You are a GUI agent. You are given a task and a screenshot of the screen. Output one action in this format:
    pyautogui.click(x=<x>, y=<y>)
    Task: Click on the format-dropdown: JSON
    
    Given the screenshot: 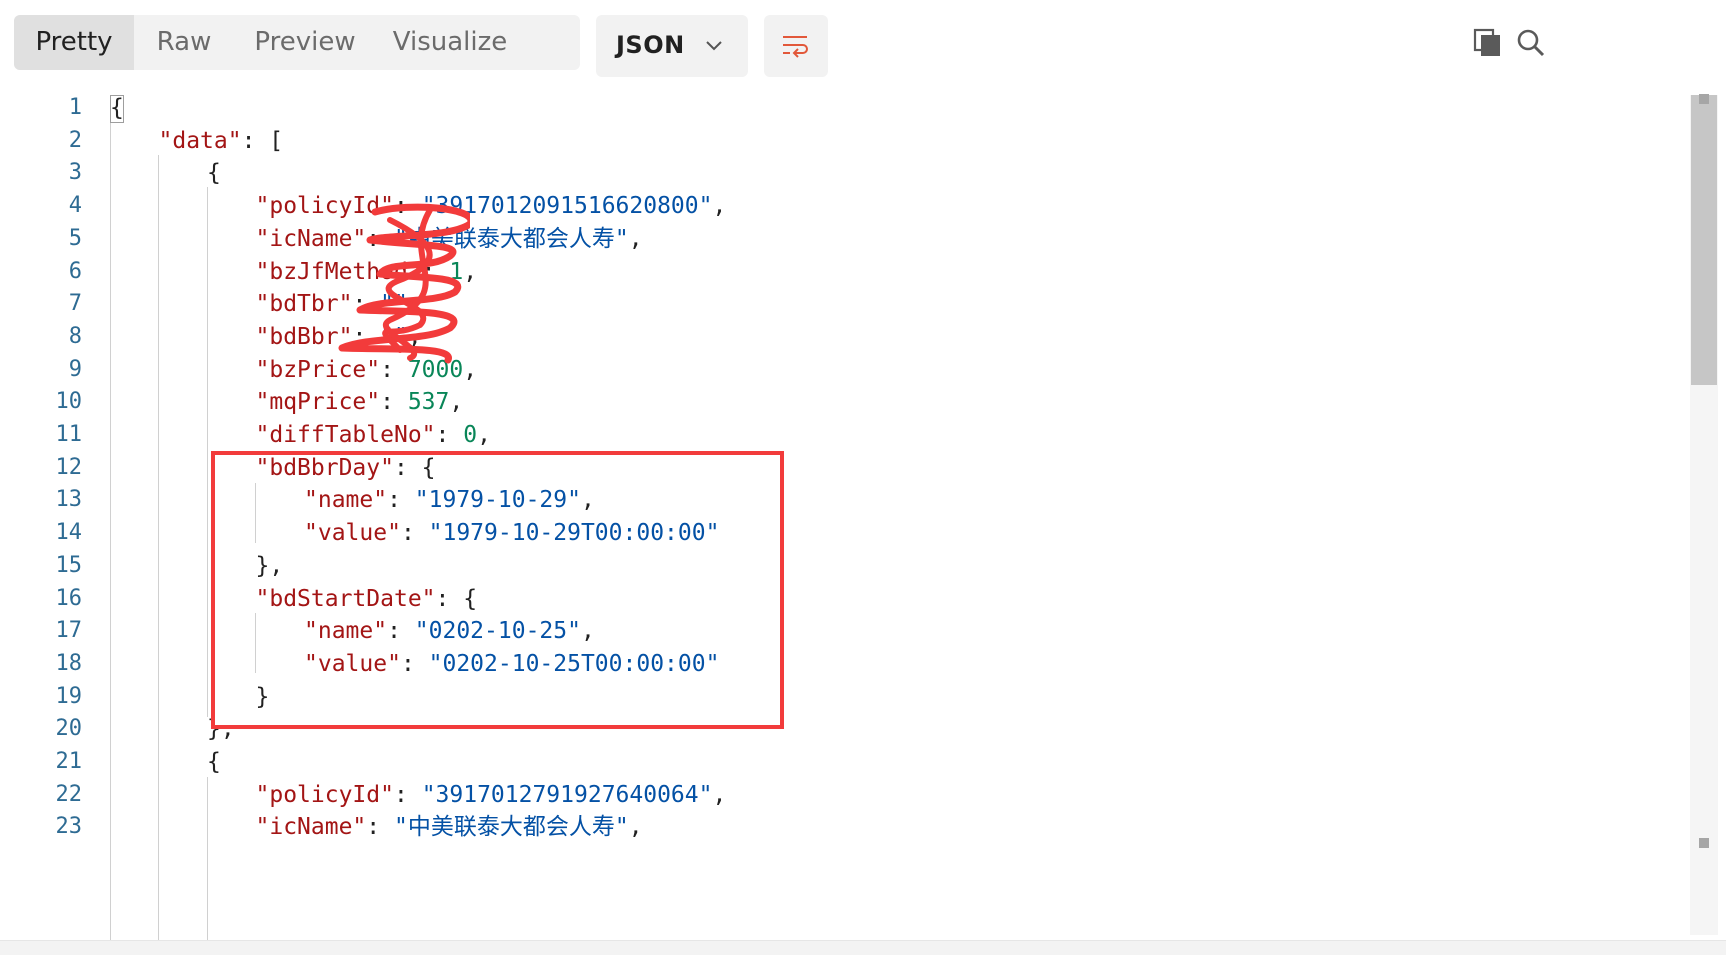 What is the action you would take?
    pyautogui.click(x=672, y=46)
    